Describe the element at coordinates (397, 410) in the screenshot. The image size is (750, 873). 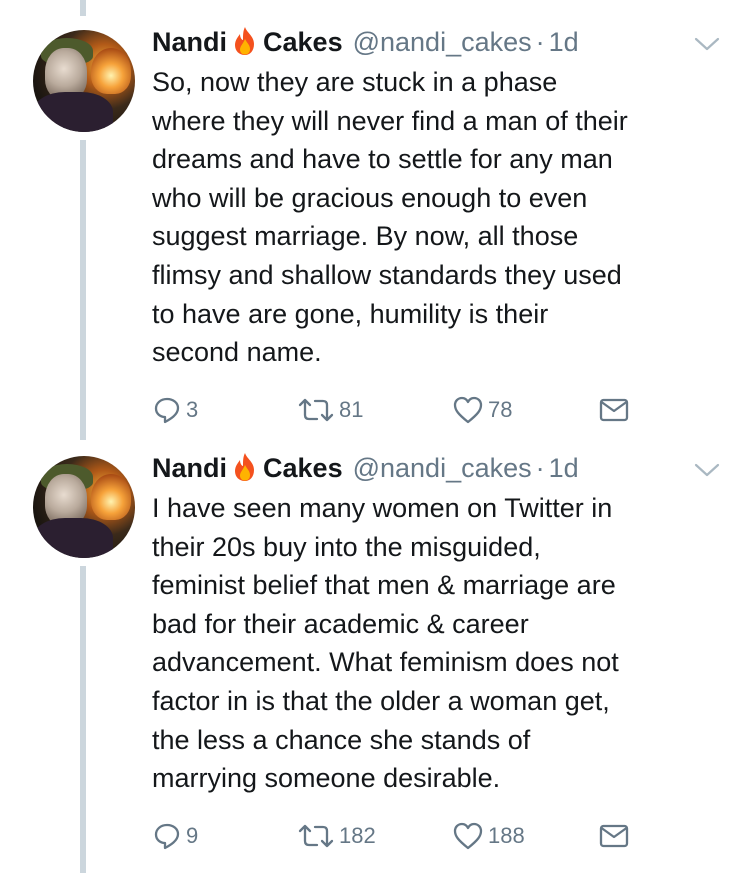
I see `tweet-actions: 3 81 78` at that location.